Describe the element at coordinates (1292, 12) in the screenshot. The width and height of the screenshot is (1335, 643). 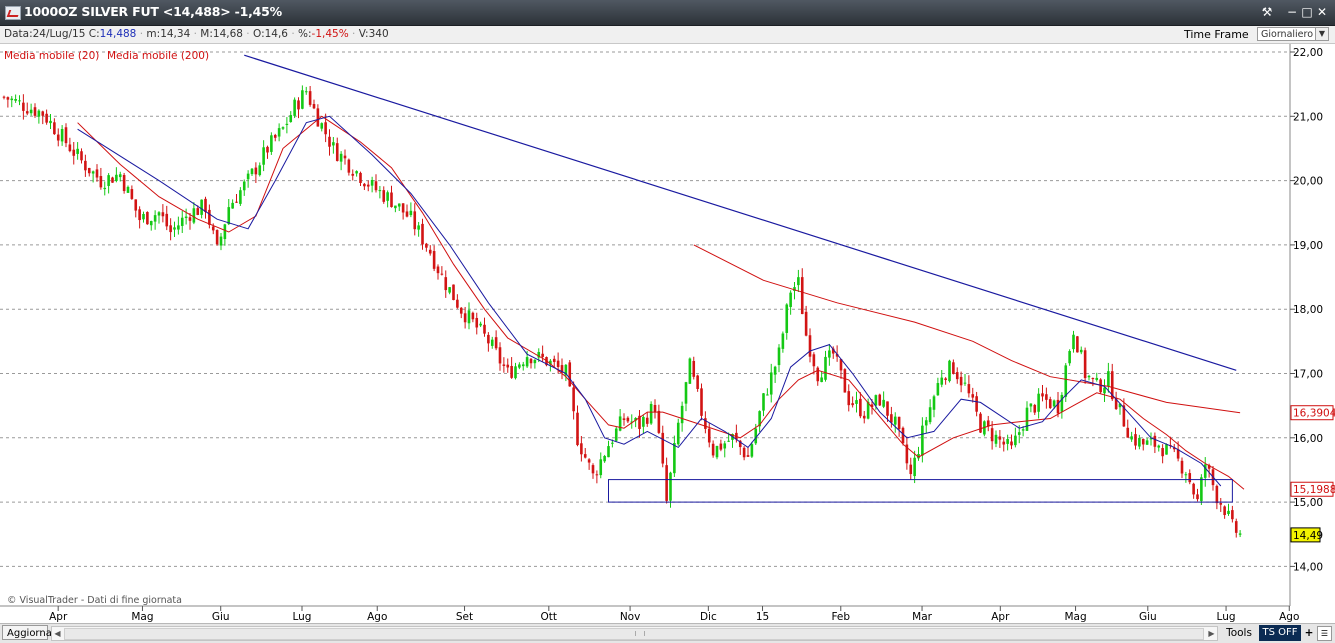
I see `minimize-icon: −` at that location.